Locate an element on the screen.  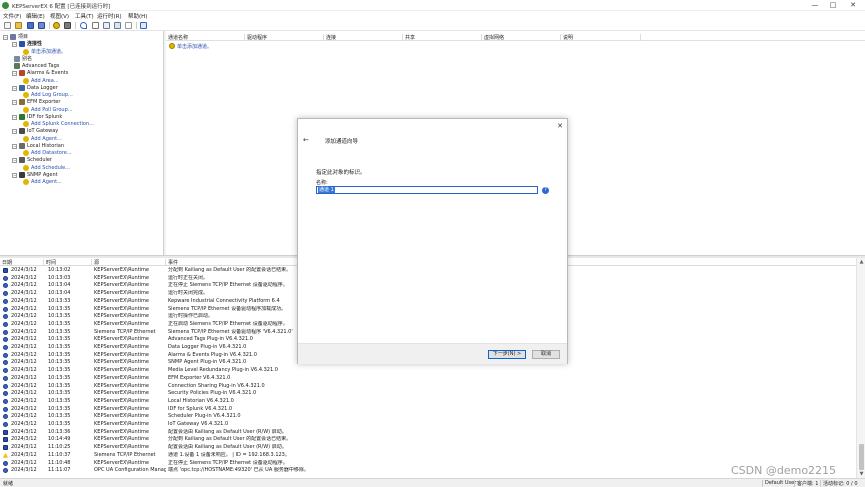
maximize-button: □ is located at coordinates (833, 5).